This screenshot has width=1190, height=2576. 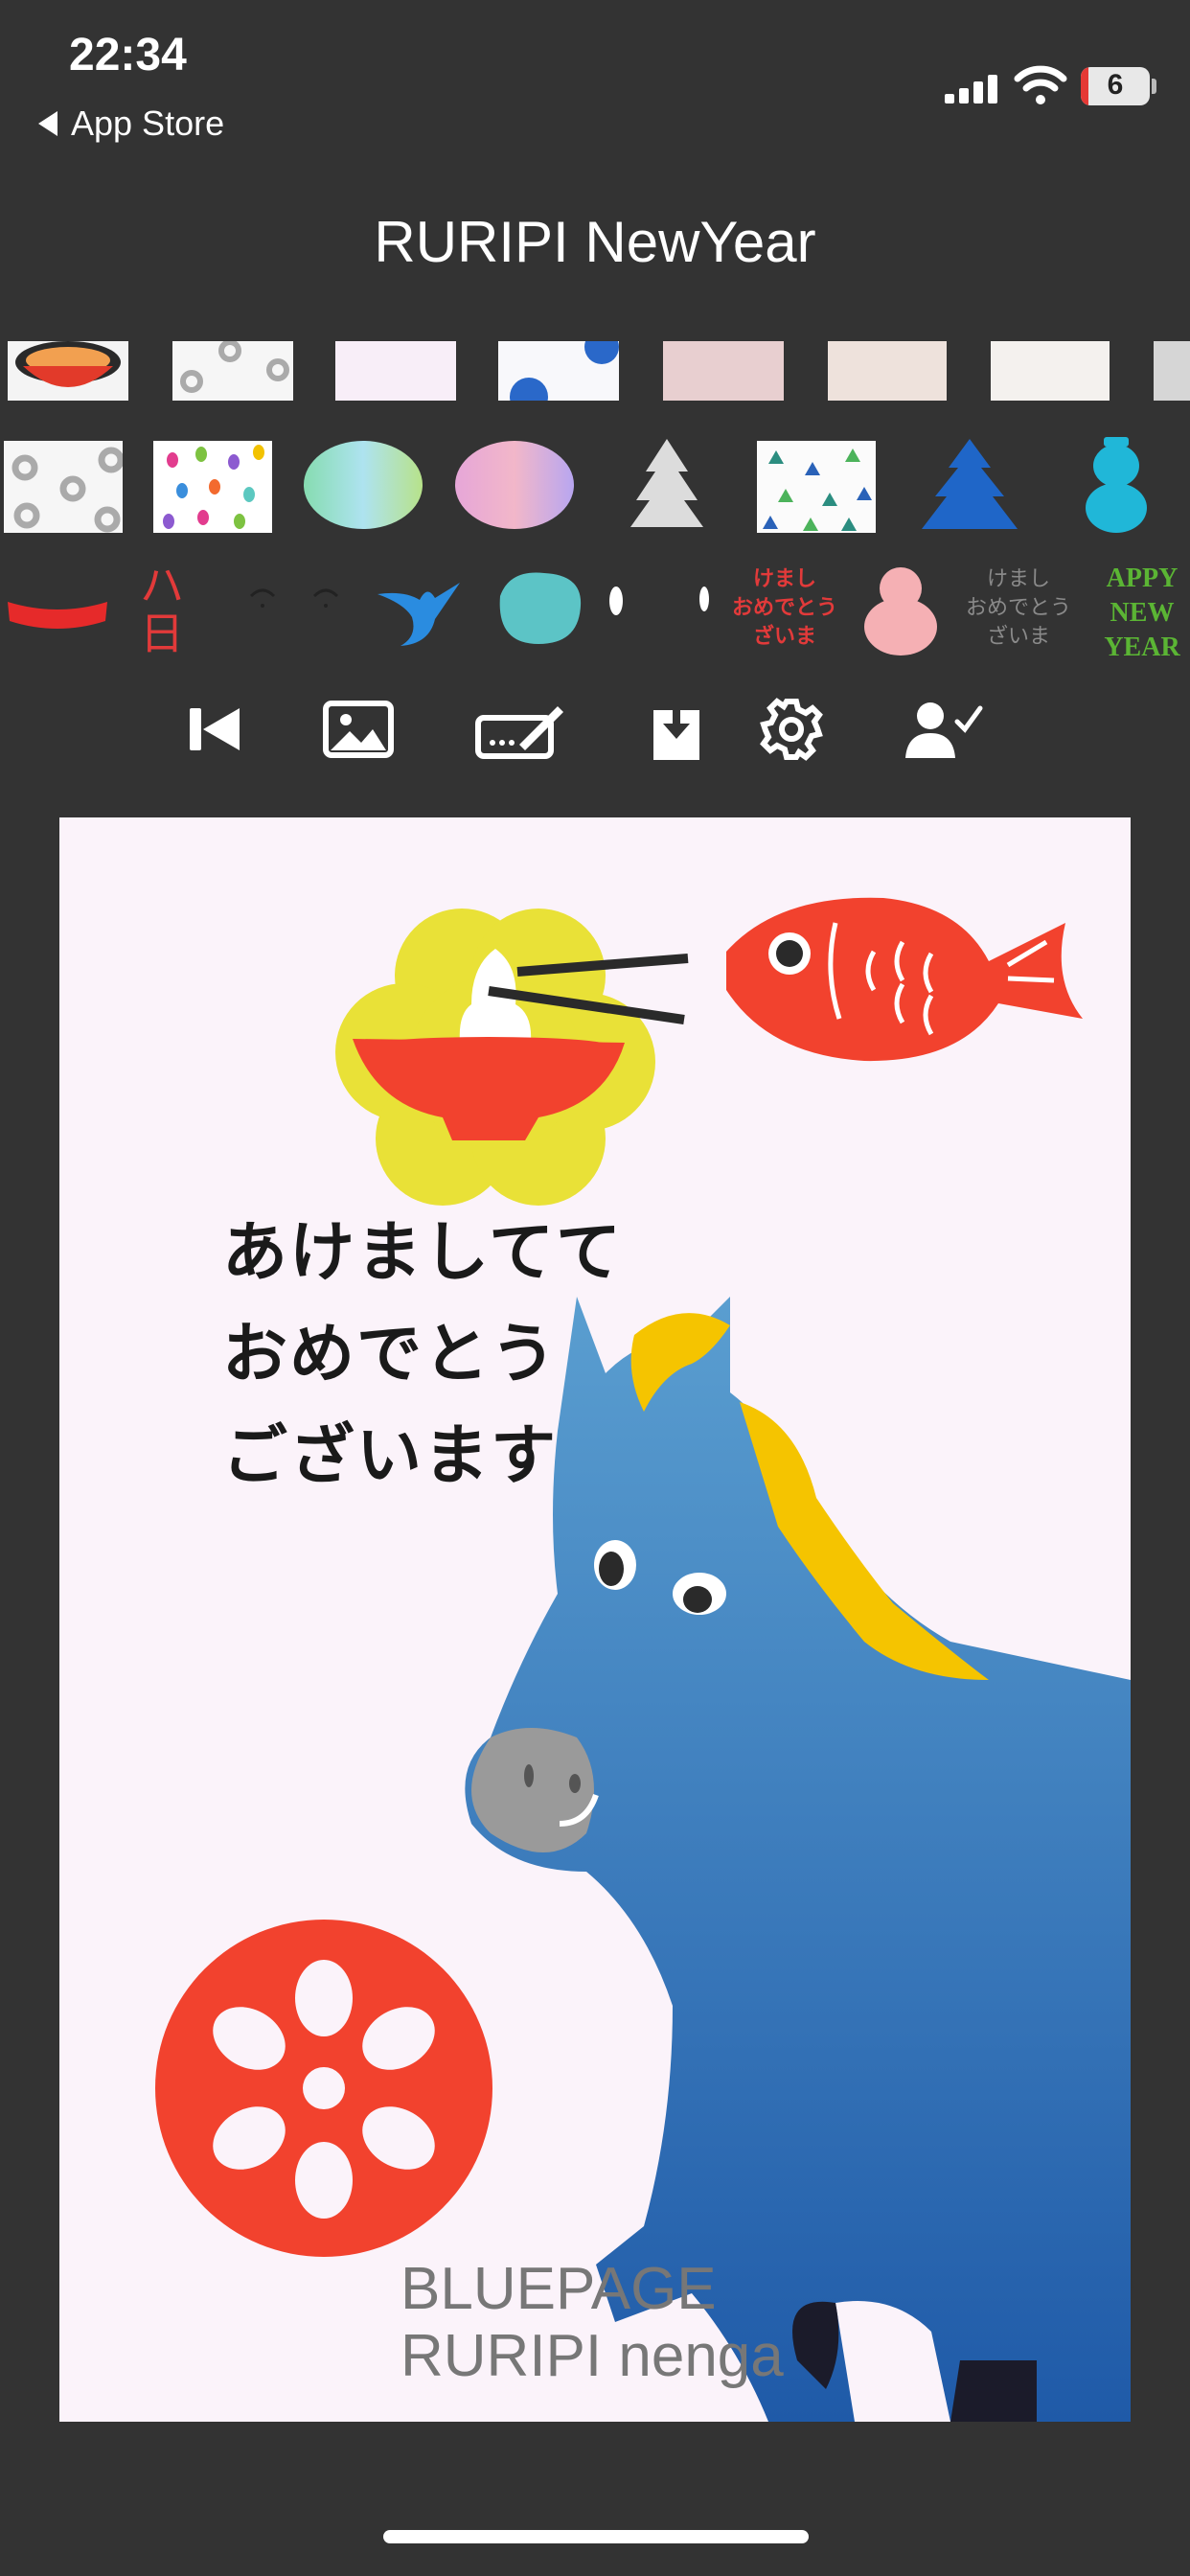 What do you see at coordinates (592, 2356) in the screenshot?
I see `watermark-line-2: RURIPI nenga` at bounding box center [592, 2356].